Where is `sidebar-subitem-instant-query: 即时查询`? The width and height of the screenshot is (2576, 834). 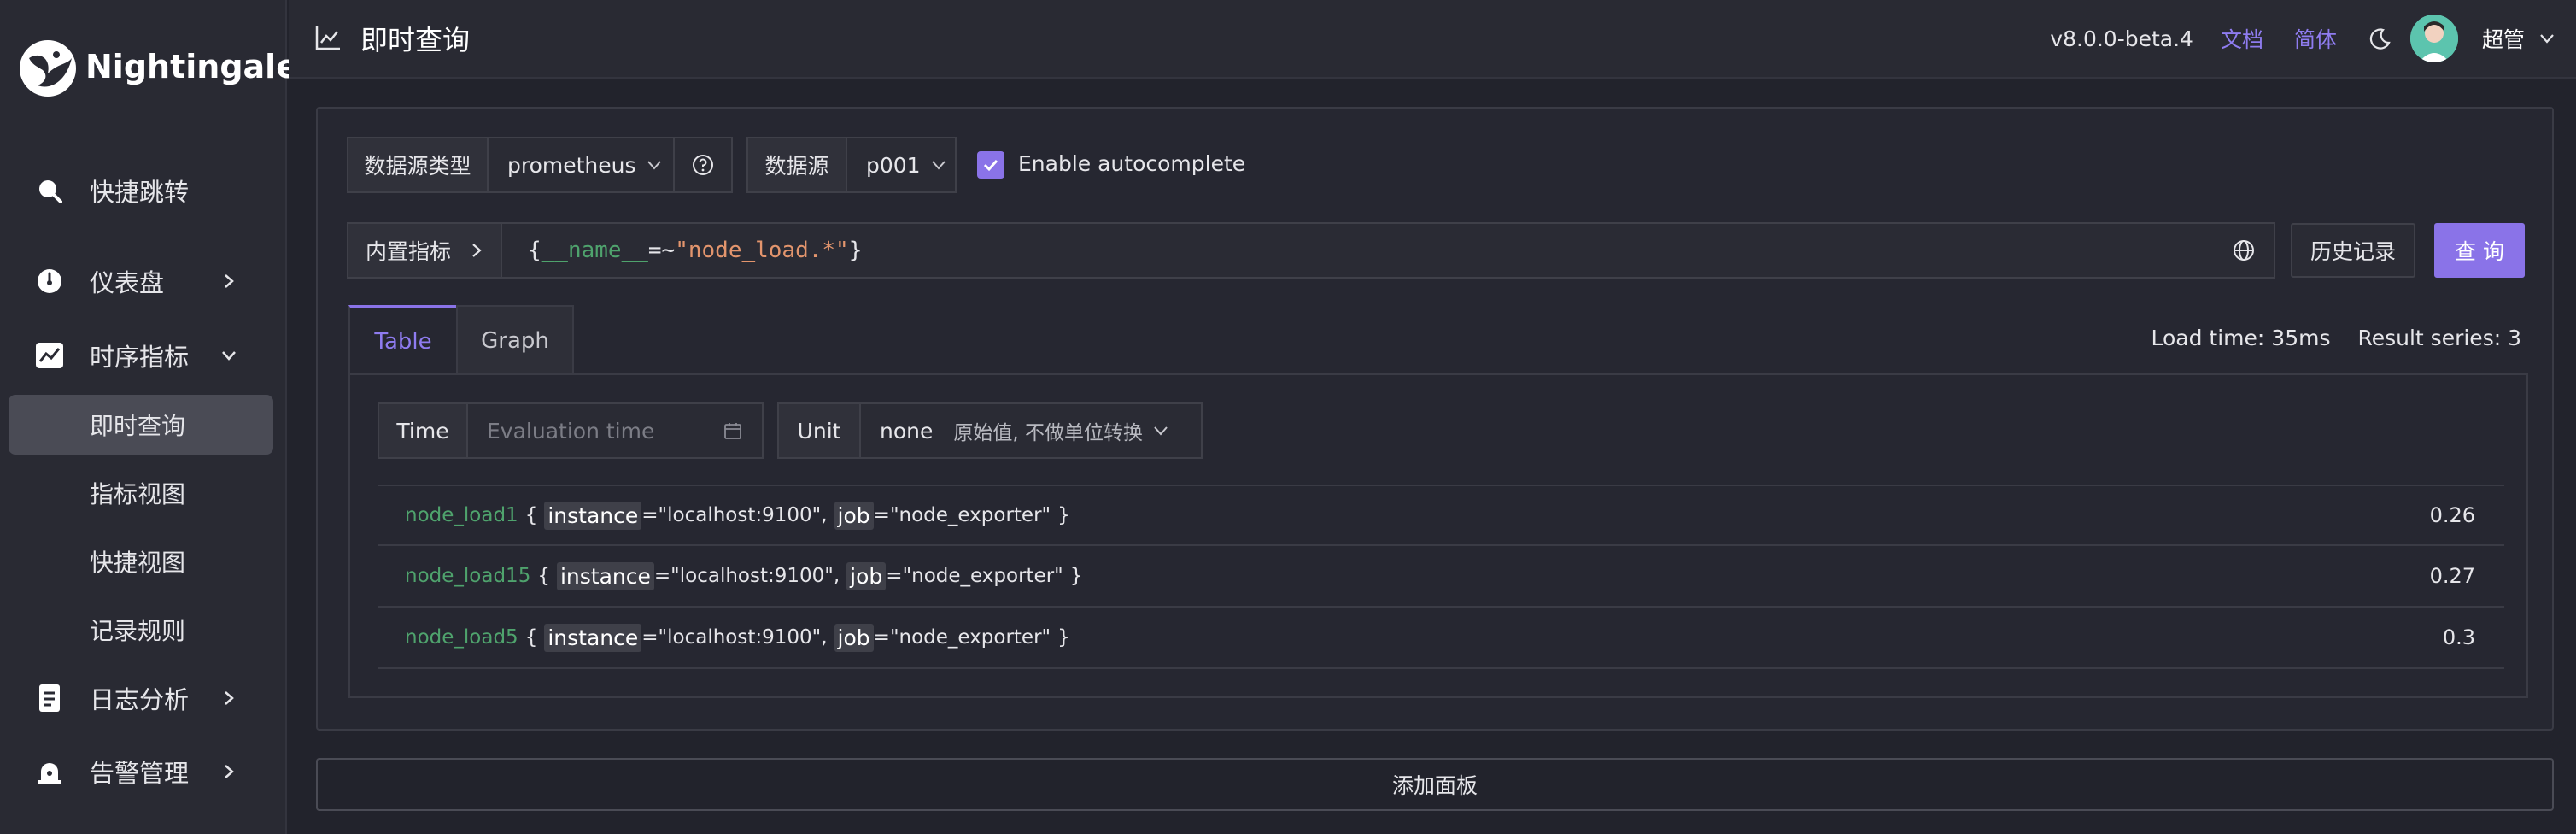
sidebar-subitem-instant-query: 即时查询 is located at coordinates (141, 425).